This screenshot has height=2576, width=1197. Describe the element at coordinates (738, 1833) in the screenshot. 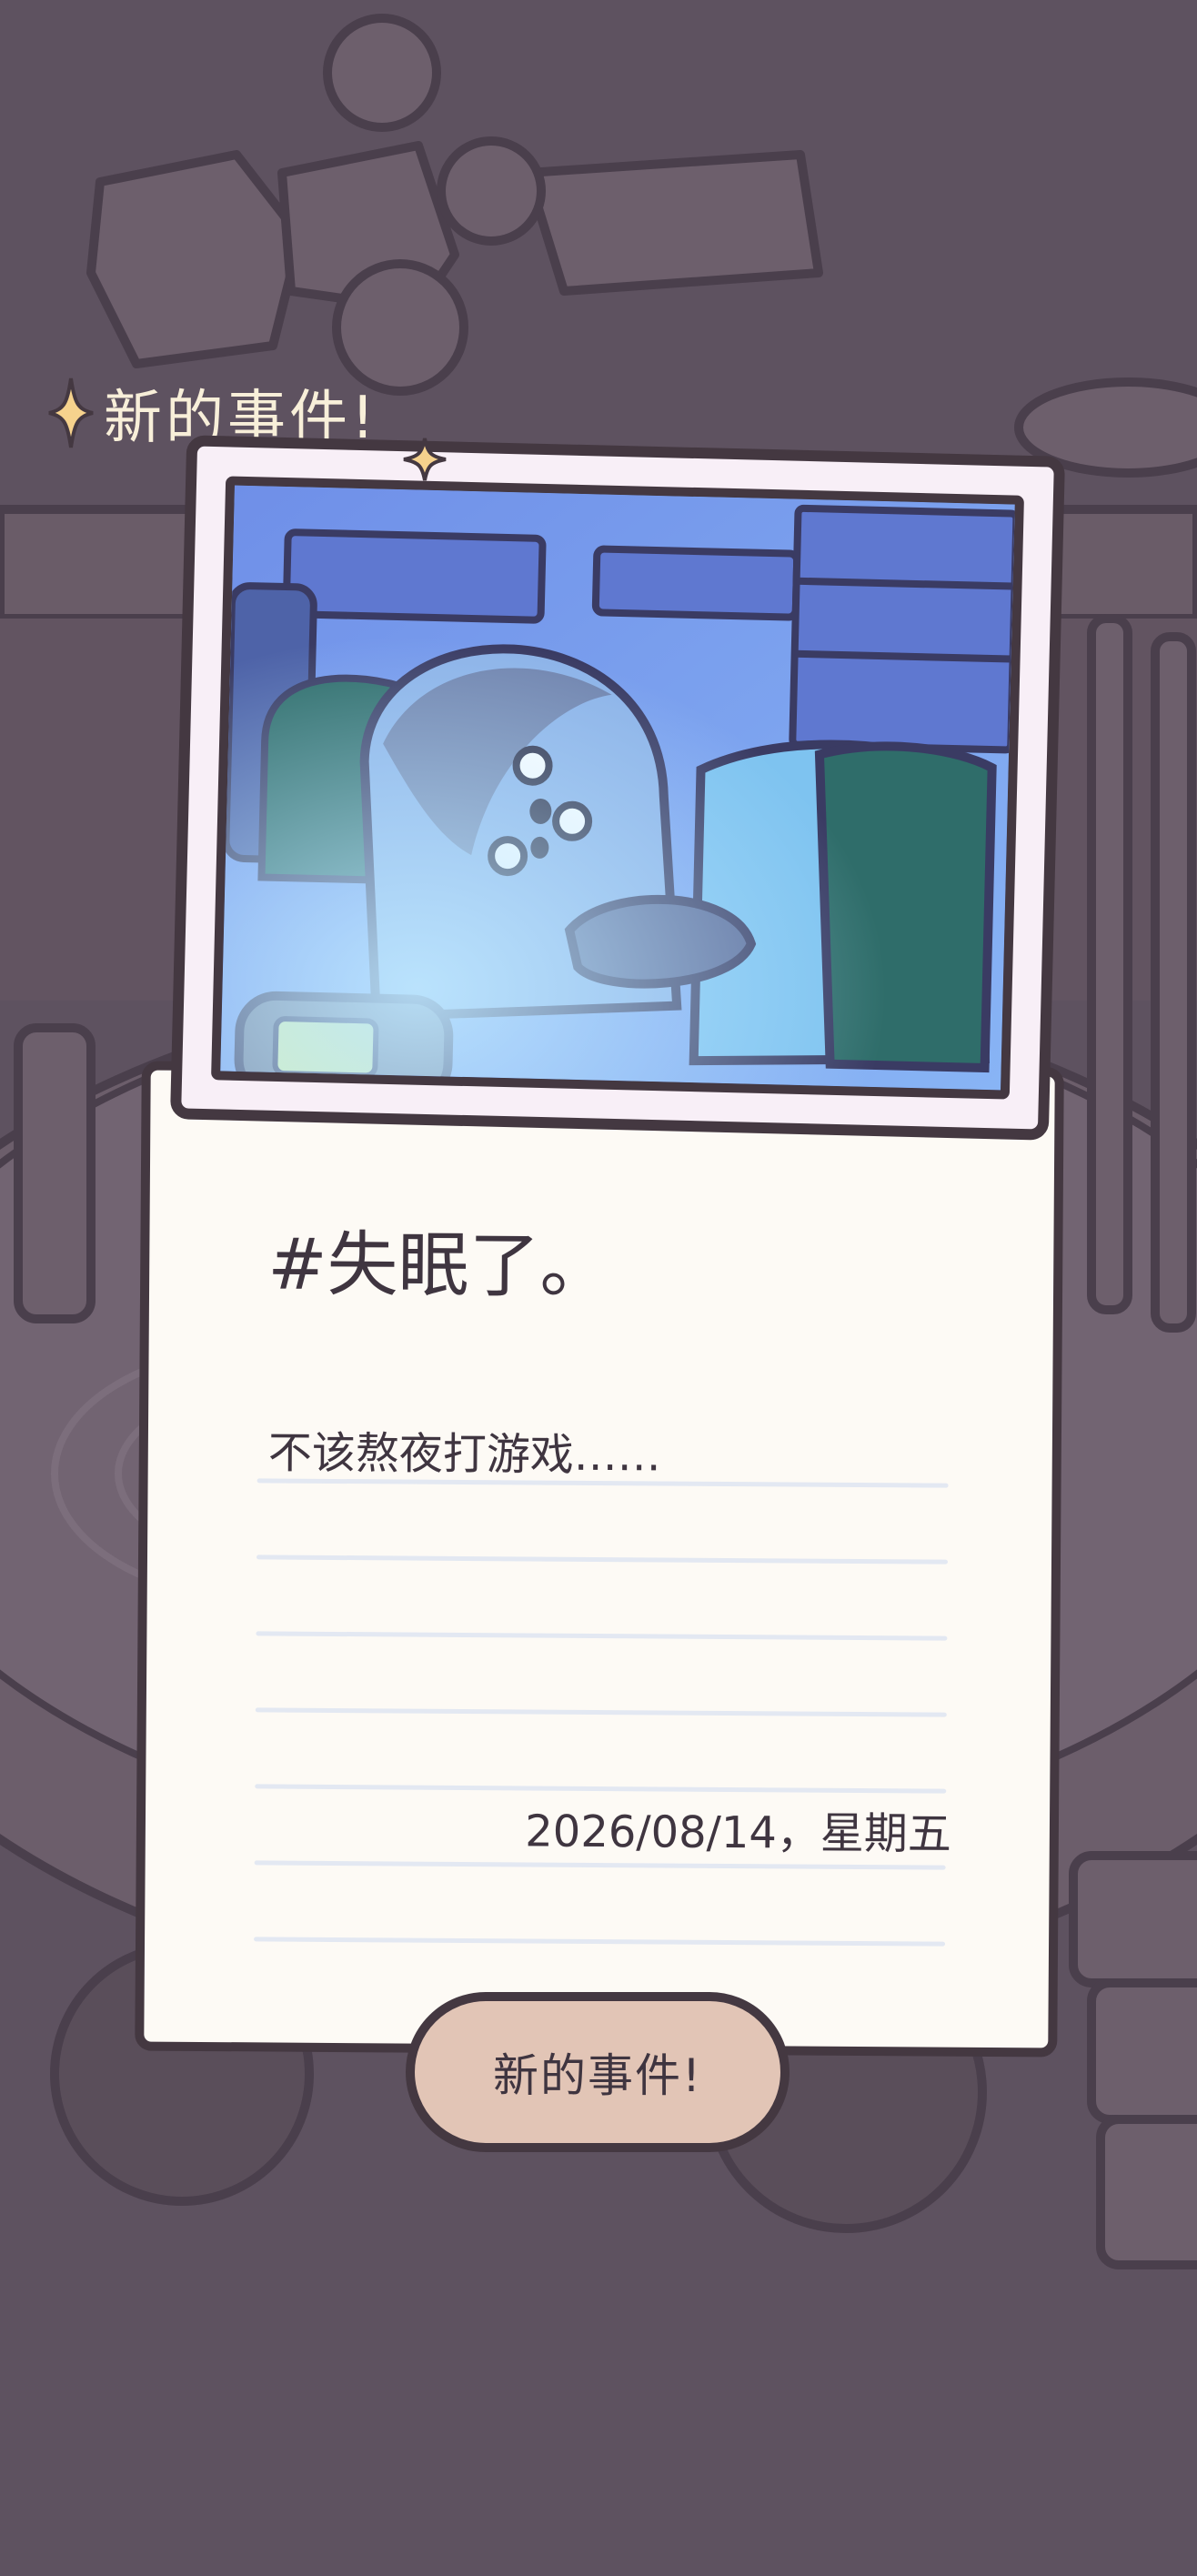

I see `event-date: 2026/08/14，星期五` at that location.